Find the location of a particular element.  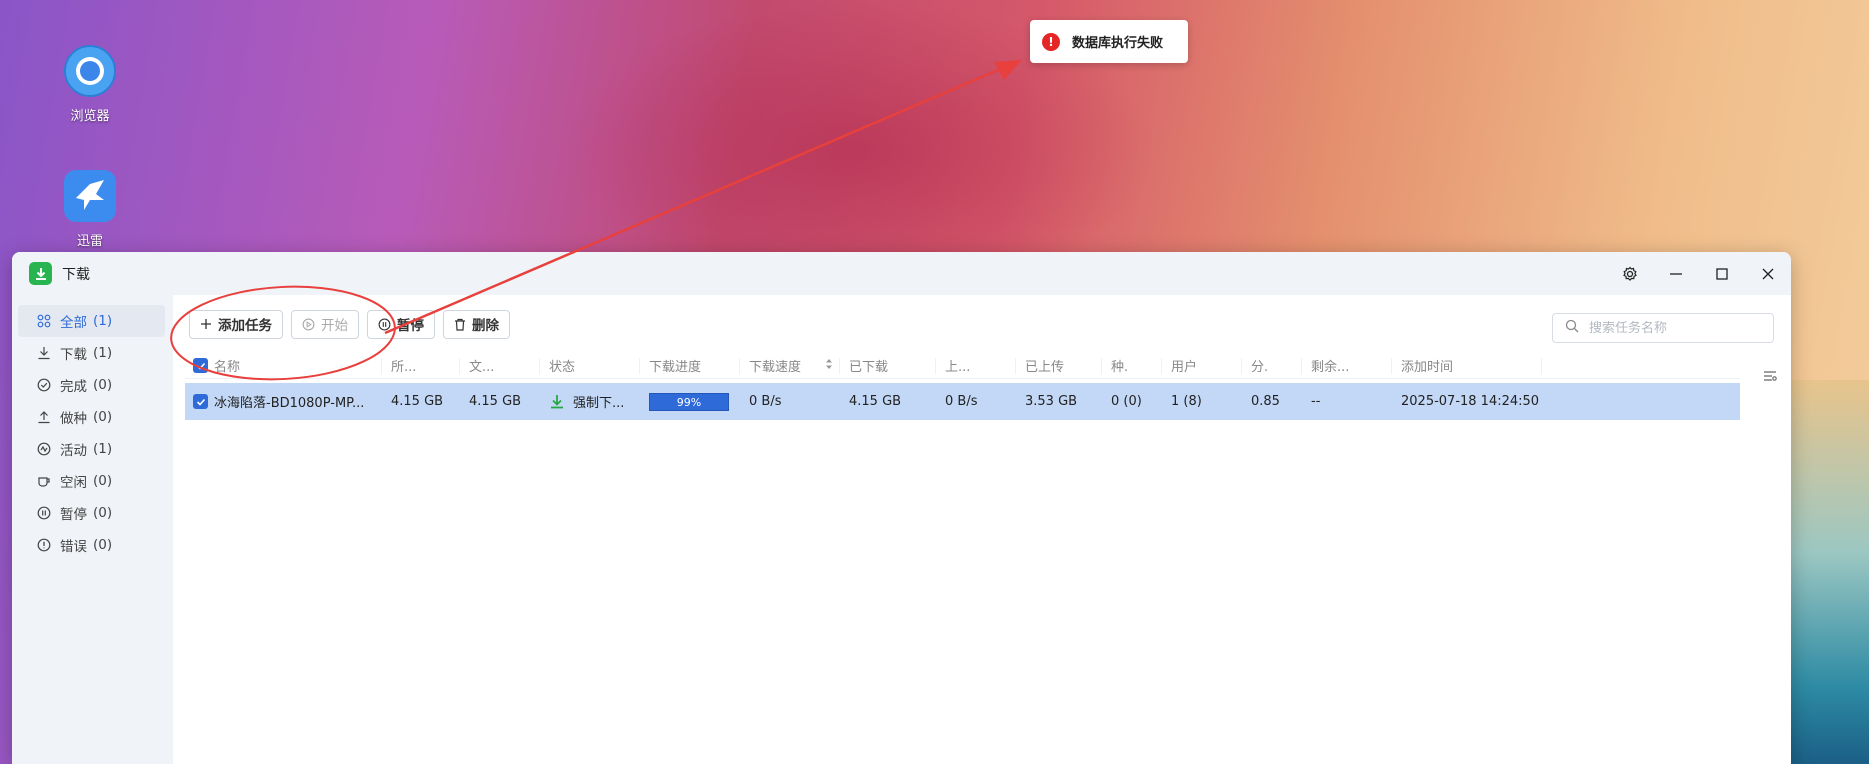

cell-peers: 1 (8) is located at coordinates (1186, 401).